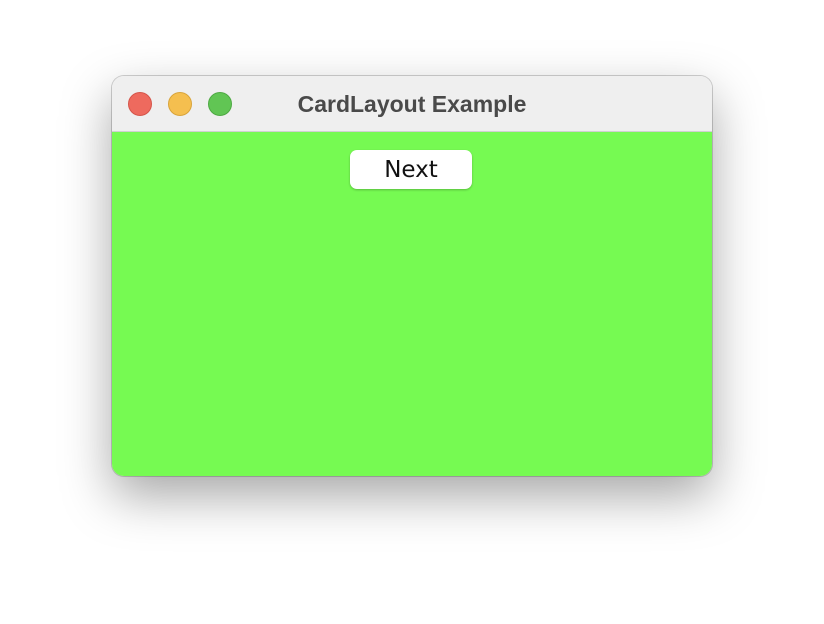 This screenshot has width=824, height=624. I want to click on next-button: Next, so click(411, 169).